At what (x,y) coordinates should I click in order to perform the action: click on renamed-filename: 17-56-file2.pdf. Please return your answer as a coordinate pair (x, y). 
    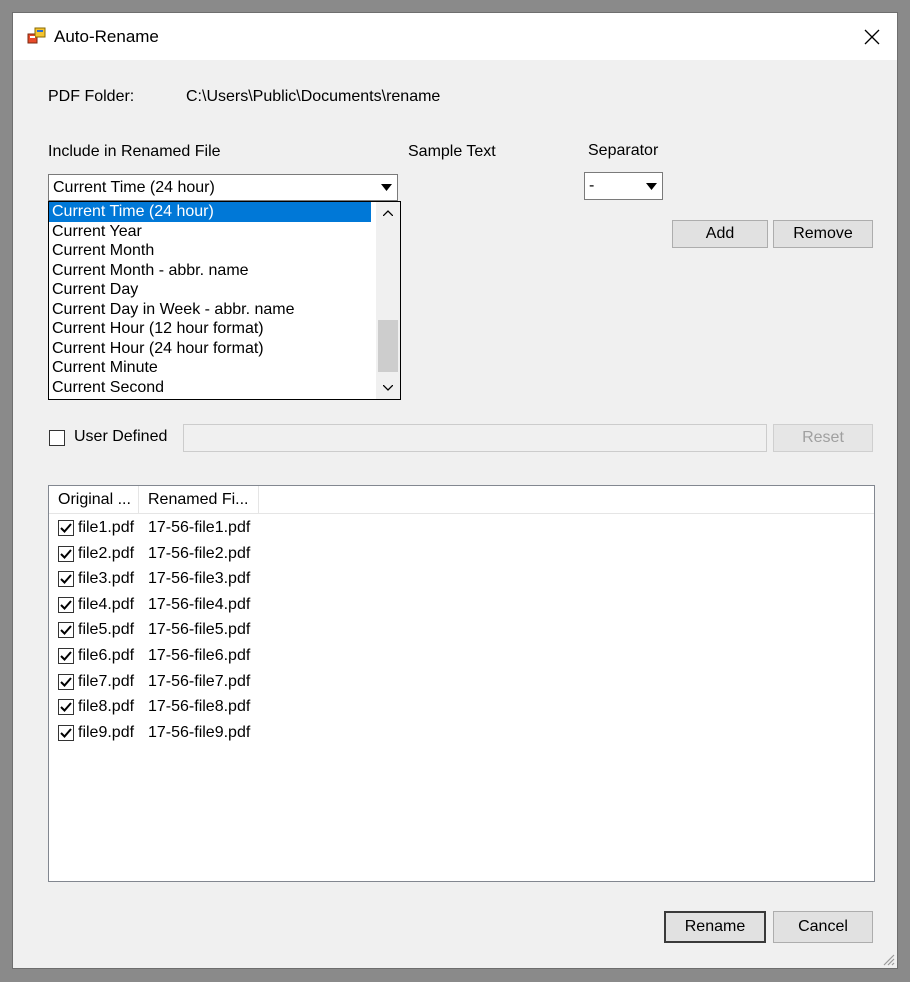
    Looking at the image, I should click on (199, 553).